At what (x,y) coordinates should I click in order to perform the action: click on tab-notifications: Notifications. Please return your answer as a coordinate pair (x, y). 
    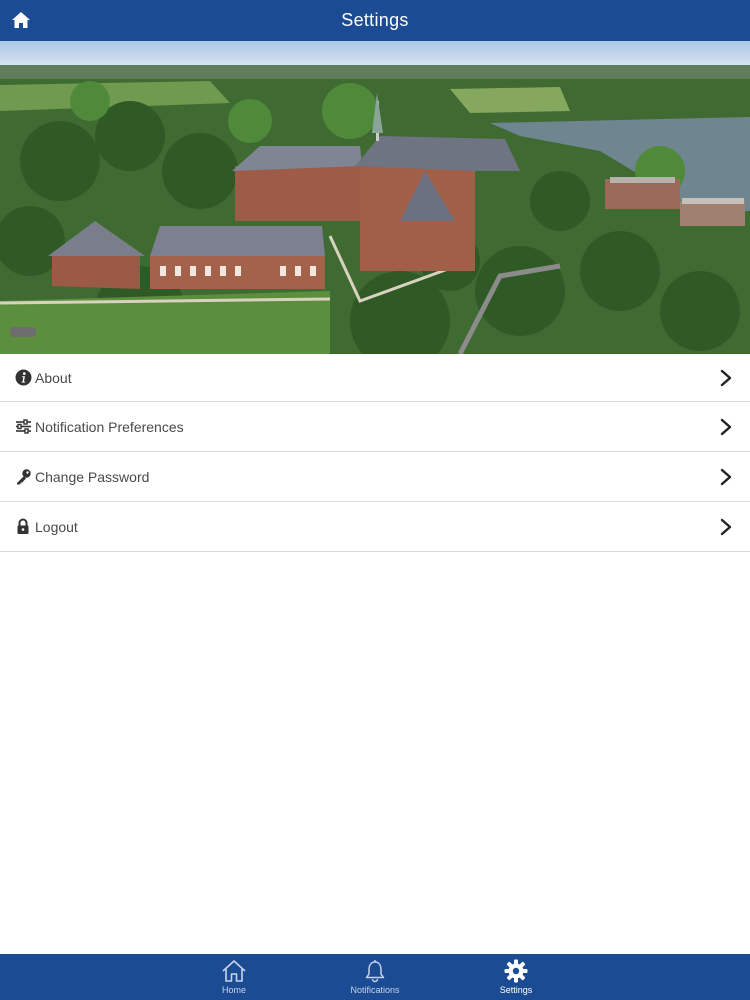
    Looking at the image, I should click on (375, 977).